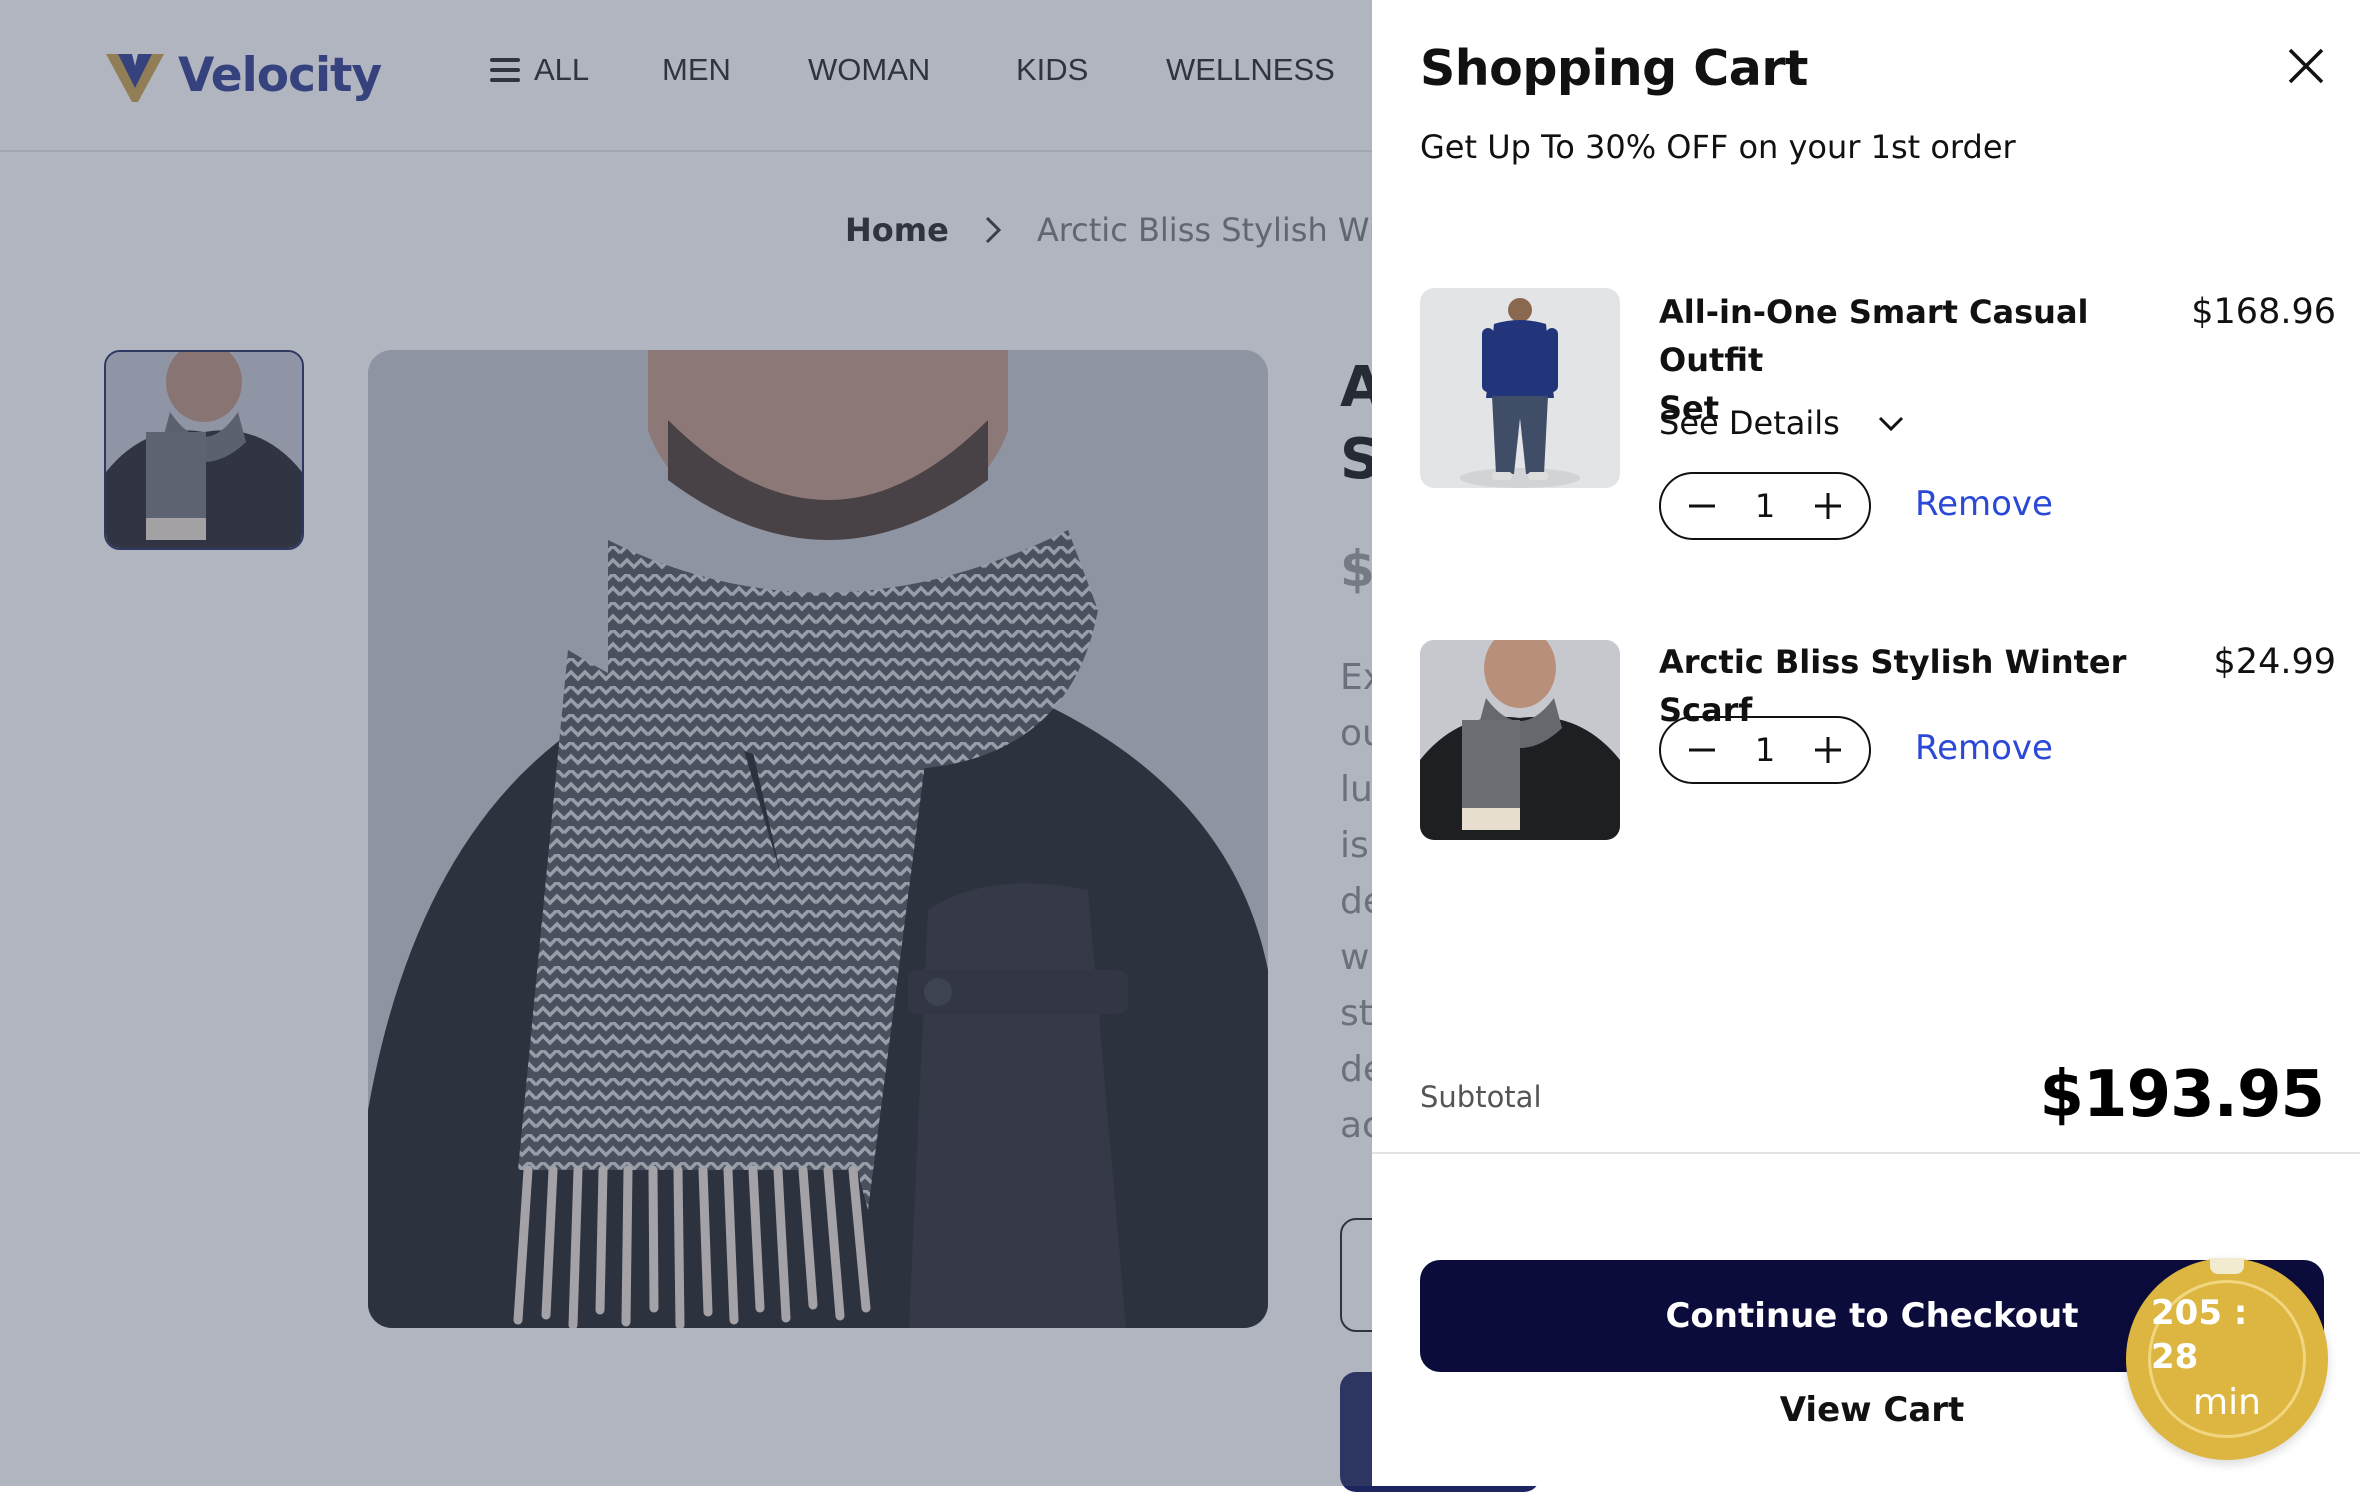 The image size is (2360, 1492). I want to click on subtotal-value: $193.95, so click(2182, 1095).